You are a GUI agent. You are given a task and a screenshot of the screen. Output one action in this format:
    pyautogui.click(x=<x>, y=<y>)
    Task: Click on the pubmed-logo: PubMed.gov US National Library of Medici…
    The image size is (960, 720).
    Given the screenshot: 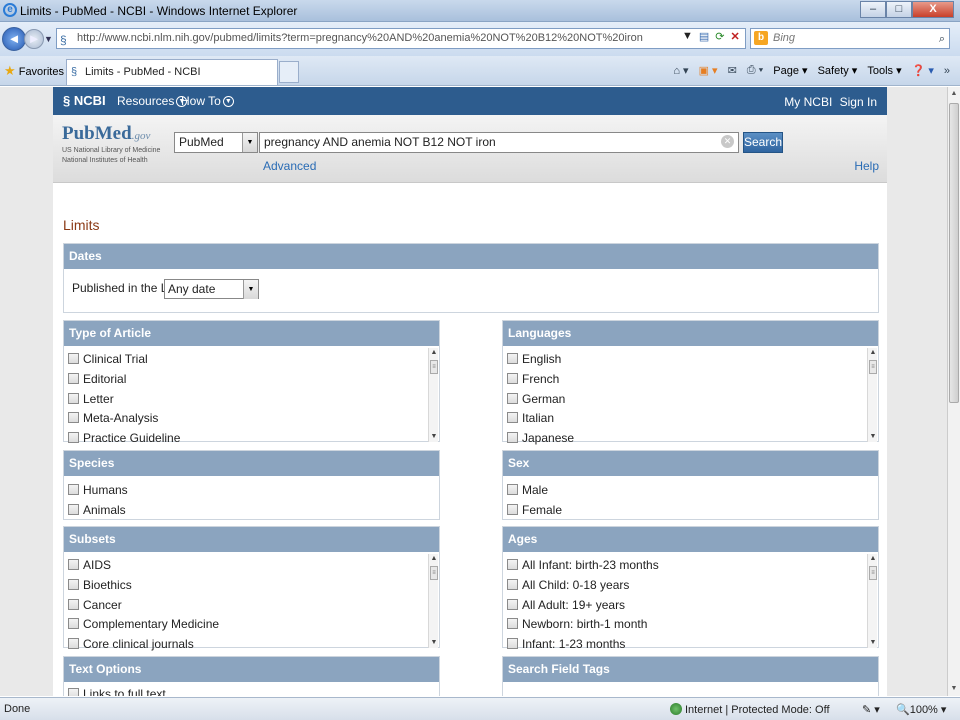 What is the action you would take?
    pyautogui.click(x=117, y=144)
    